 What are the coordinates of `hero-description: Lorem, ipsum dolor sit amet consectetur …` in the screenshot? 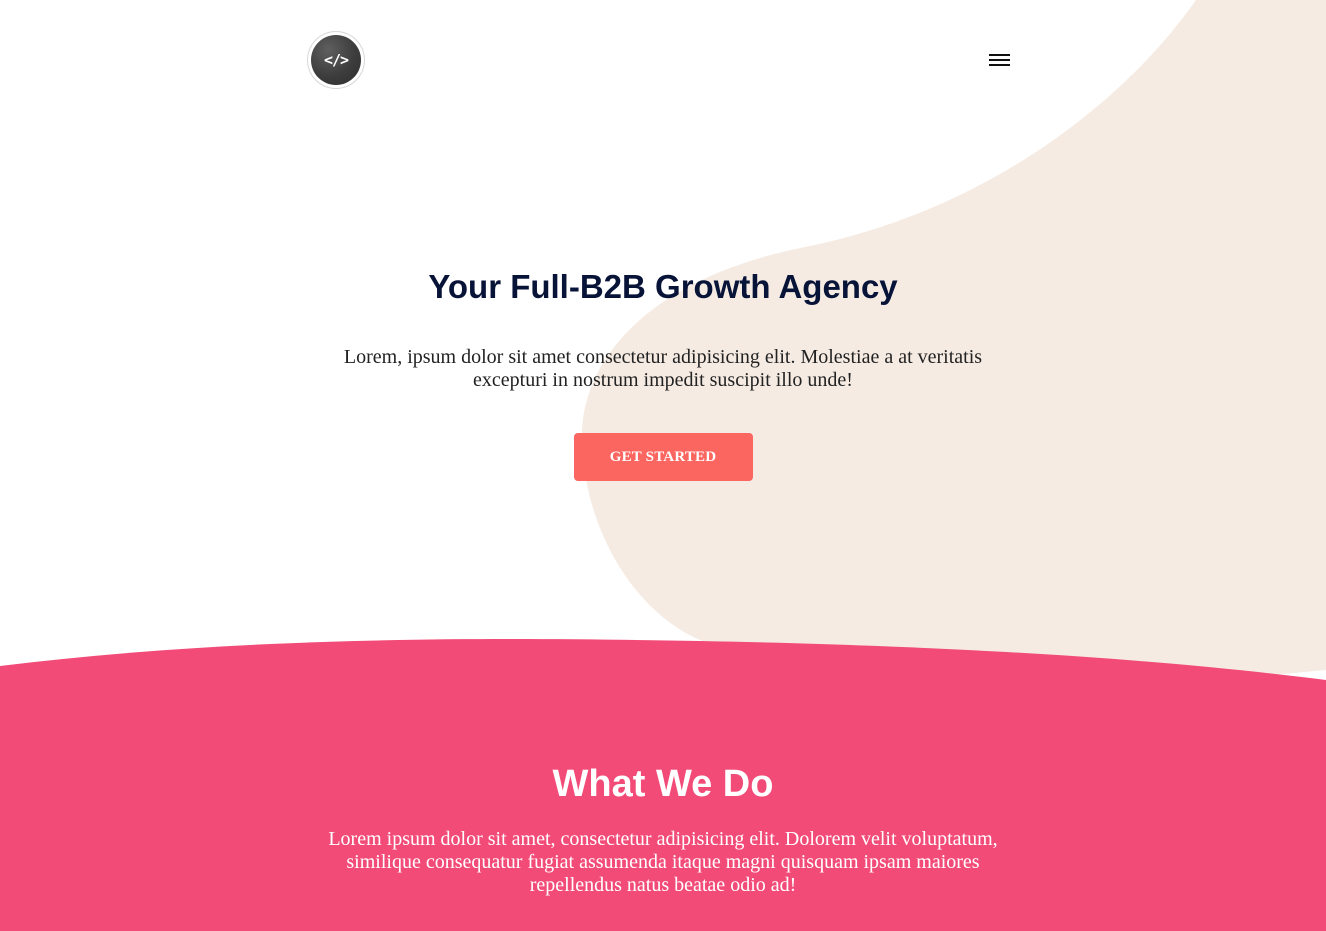 It's located at (663, 368).